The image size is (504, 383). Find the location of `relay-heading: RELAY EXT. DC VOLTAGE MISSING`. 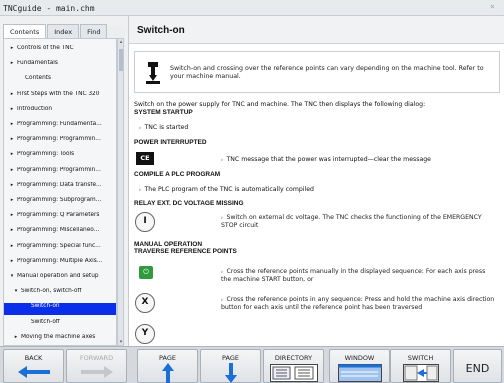

relay-heading: RELAY EXT. DC VOLTAGE MISSING is located at coordinates (189, 203).